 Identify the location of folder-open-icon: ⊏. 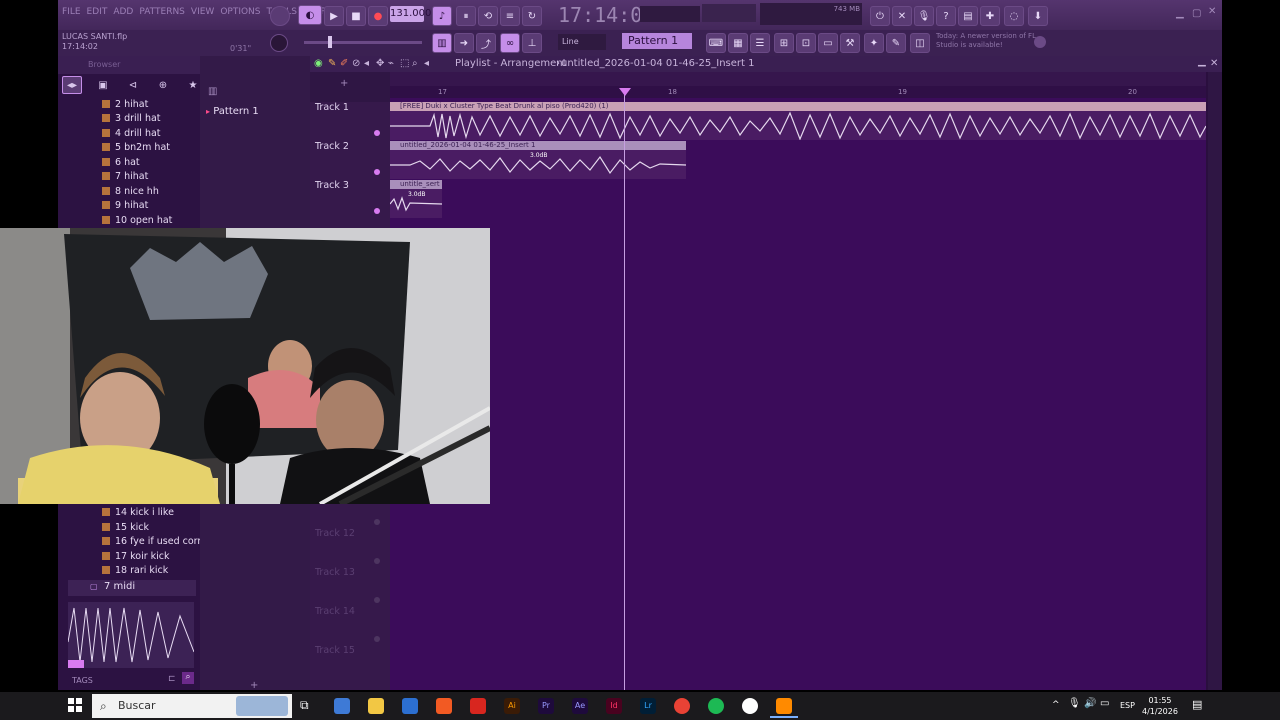
(172, 679).